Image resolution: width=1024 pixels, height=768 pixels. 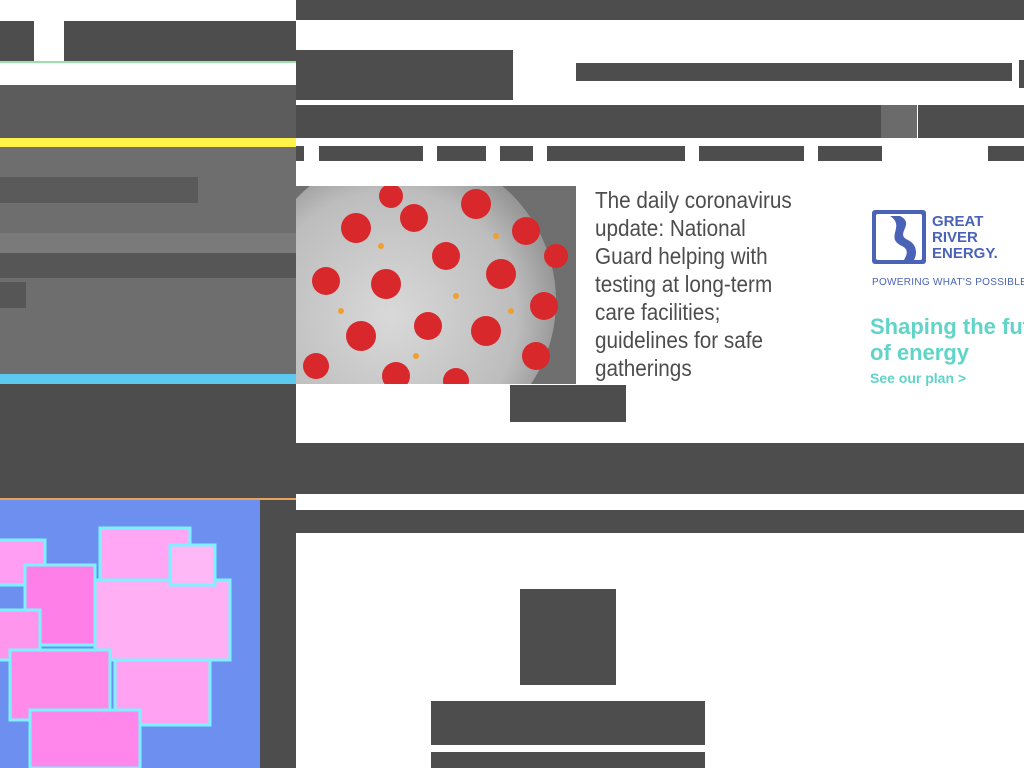 I want to click on ad-tagline: POWERING WHAT'S POSSIBLE, so click(x=948, y=282).